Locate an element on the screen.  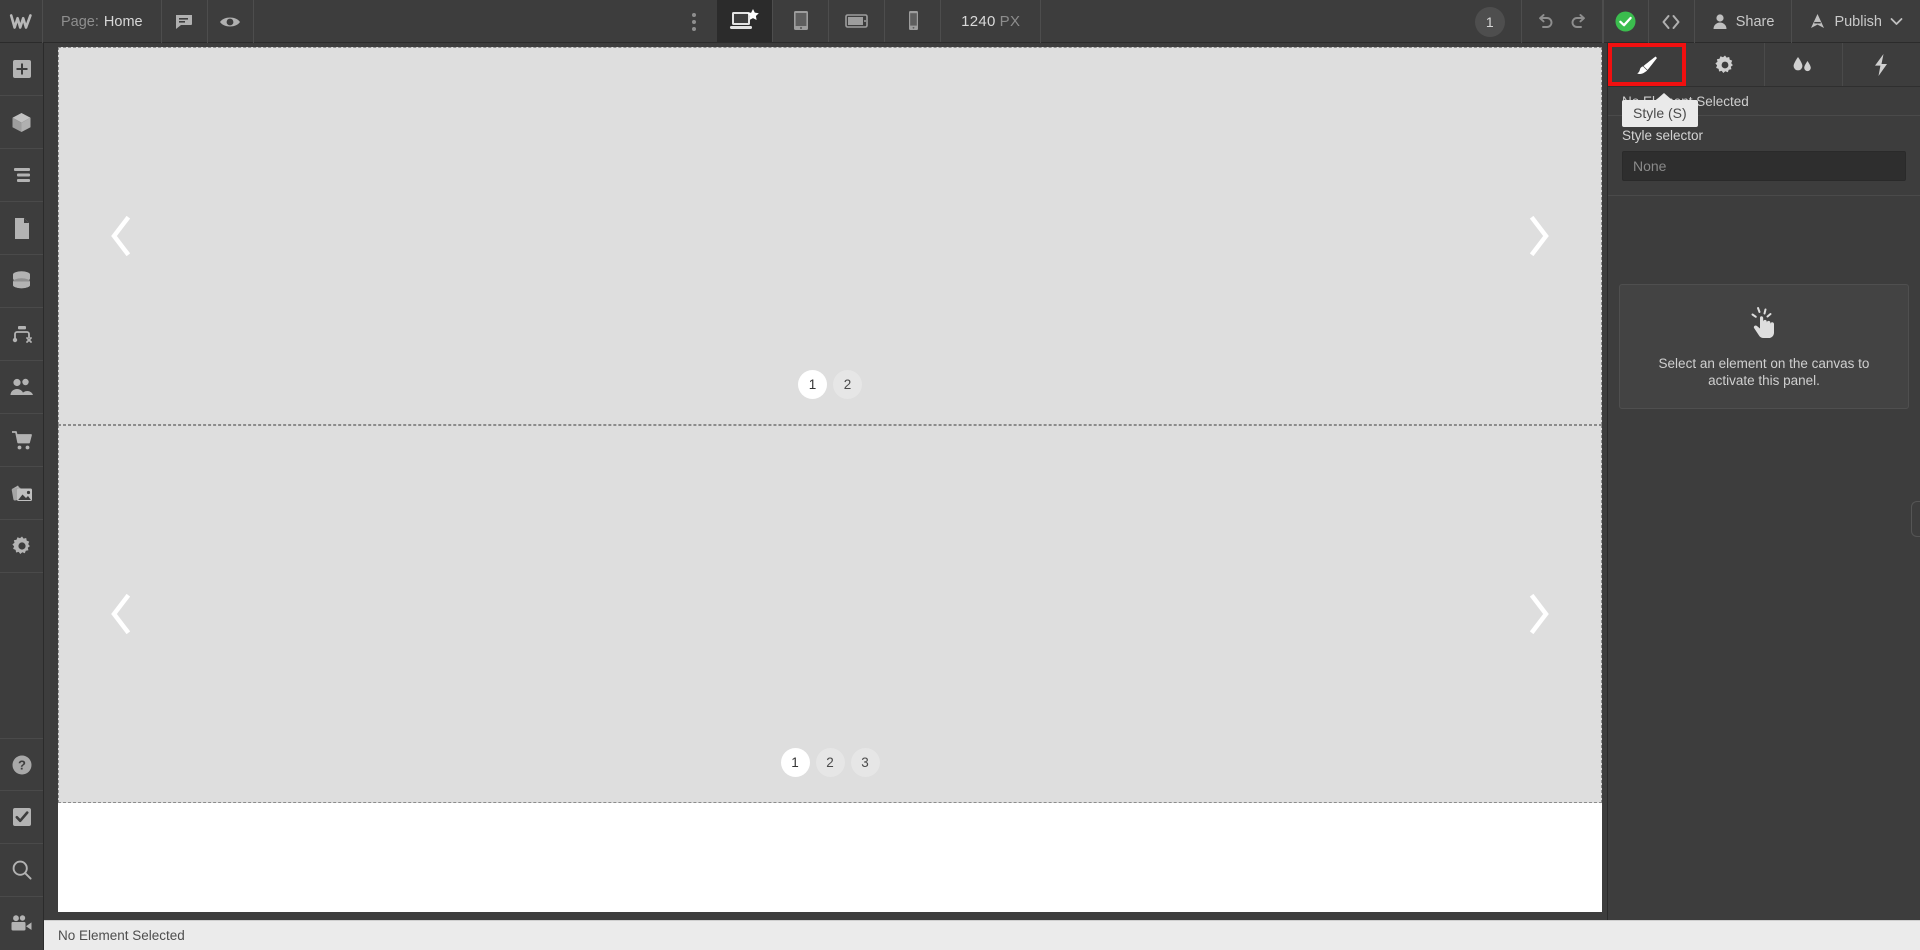
sidebar-item-users is located at coordinates (21, 387).